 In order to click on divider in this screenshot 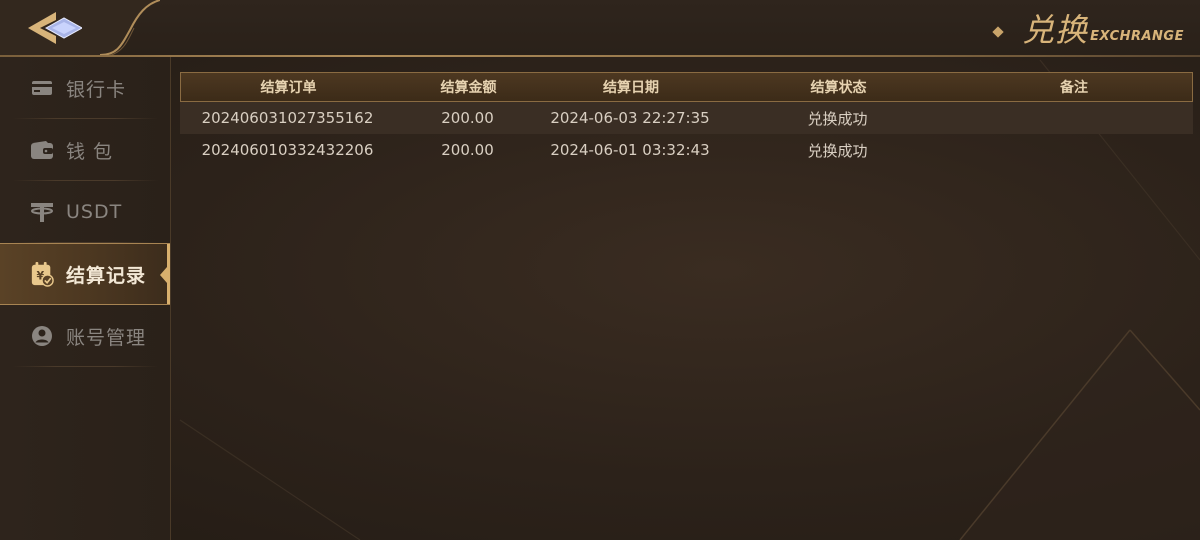, I will do `click(85, 366)`.